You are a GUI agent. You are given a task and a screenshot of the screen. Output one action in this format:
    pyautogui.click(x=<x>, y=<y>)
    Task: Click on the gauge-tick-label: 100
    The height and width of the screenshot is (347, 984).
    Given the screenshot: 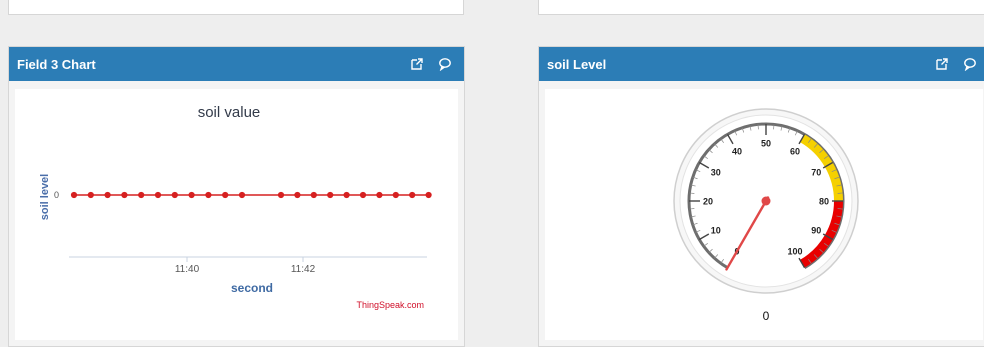 What is the action you would take?
    pyautogui.click(x=794, y=252)
    